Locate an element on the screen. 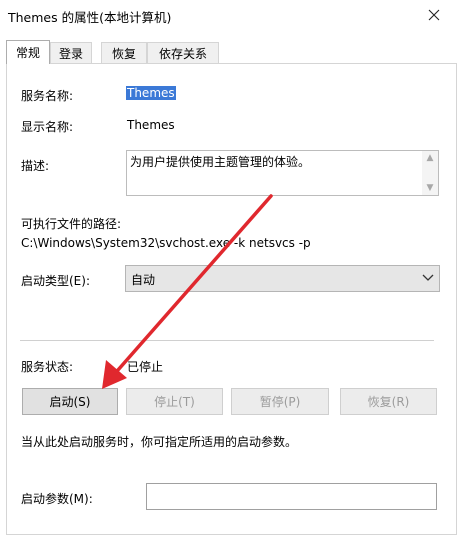  exe-path-label: 可执行文件的路径: is located at coordinates (71, 224).